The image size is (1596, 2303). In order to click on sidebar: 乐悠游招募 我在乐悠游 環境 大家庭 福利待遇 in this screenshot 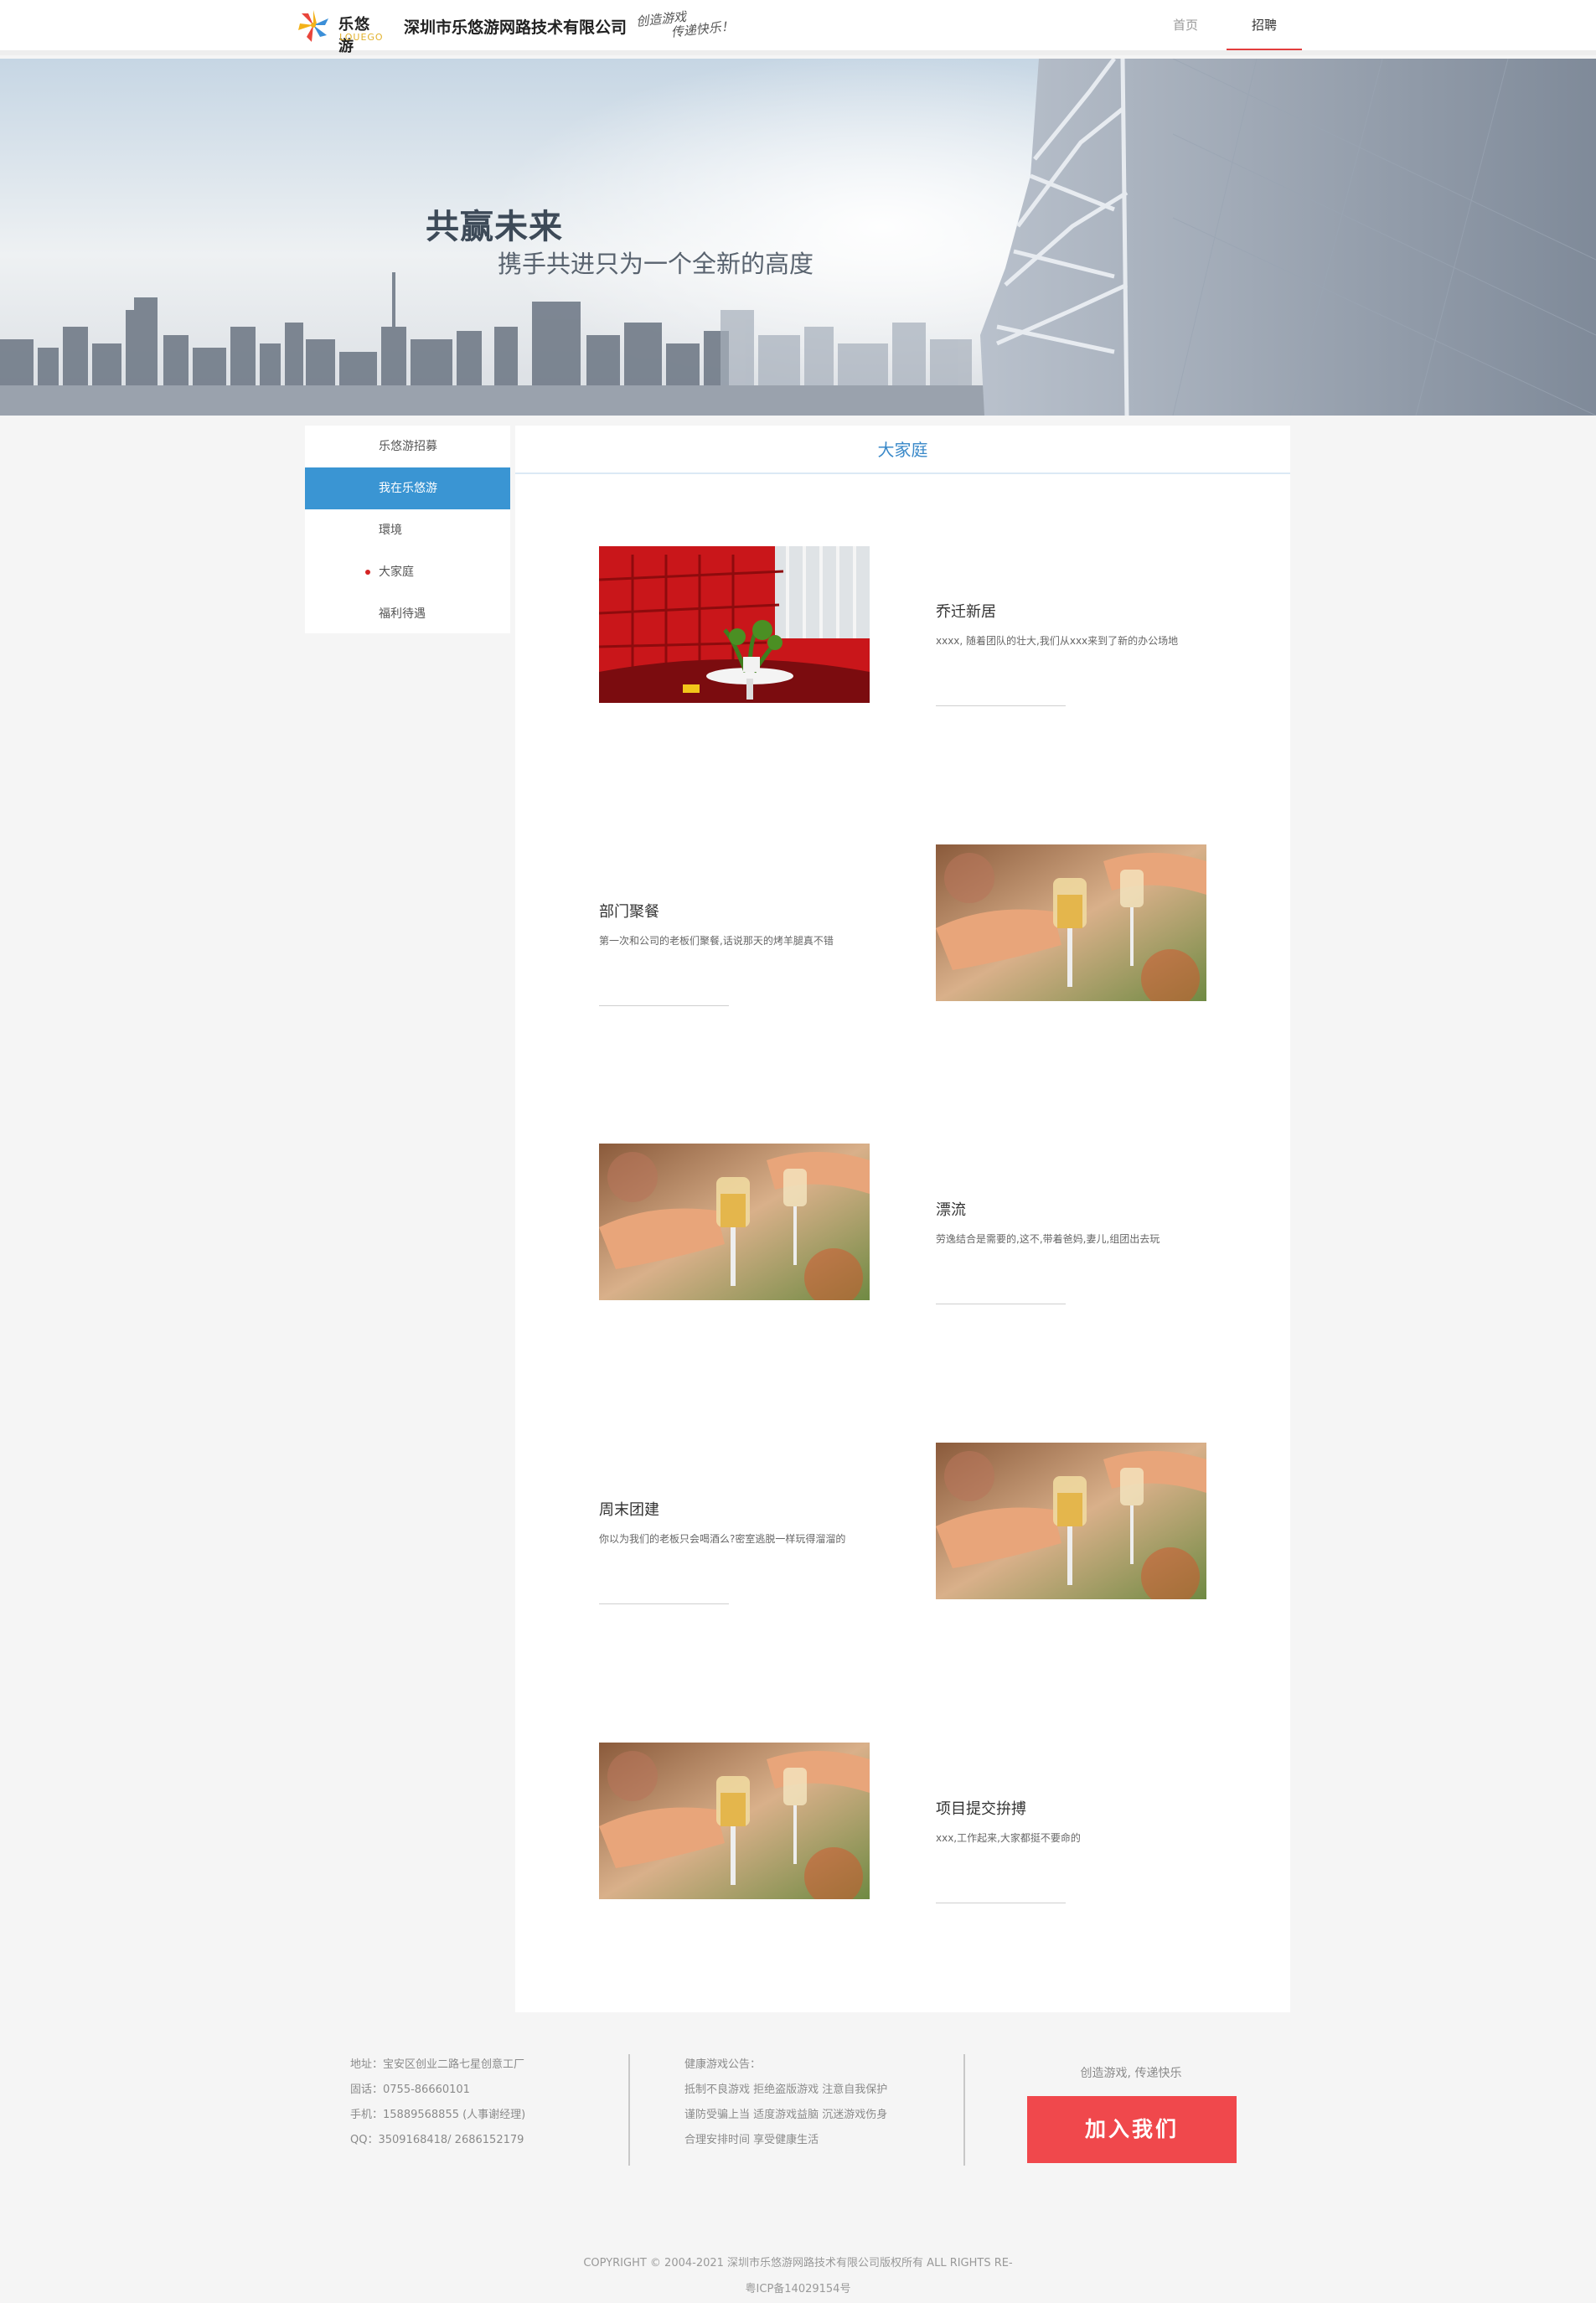, I will do `click(407, 529)`.